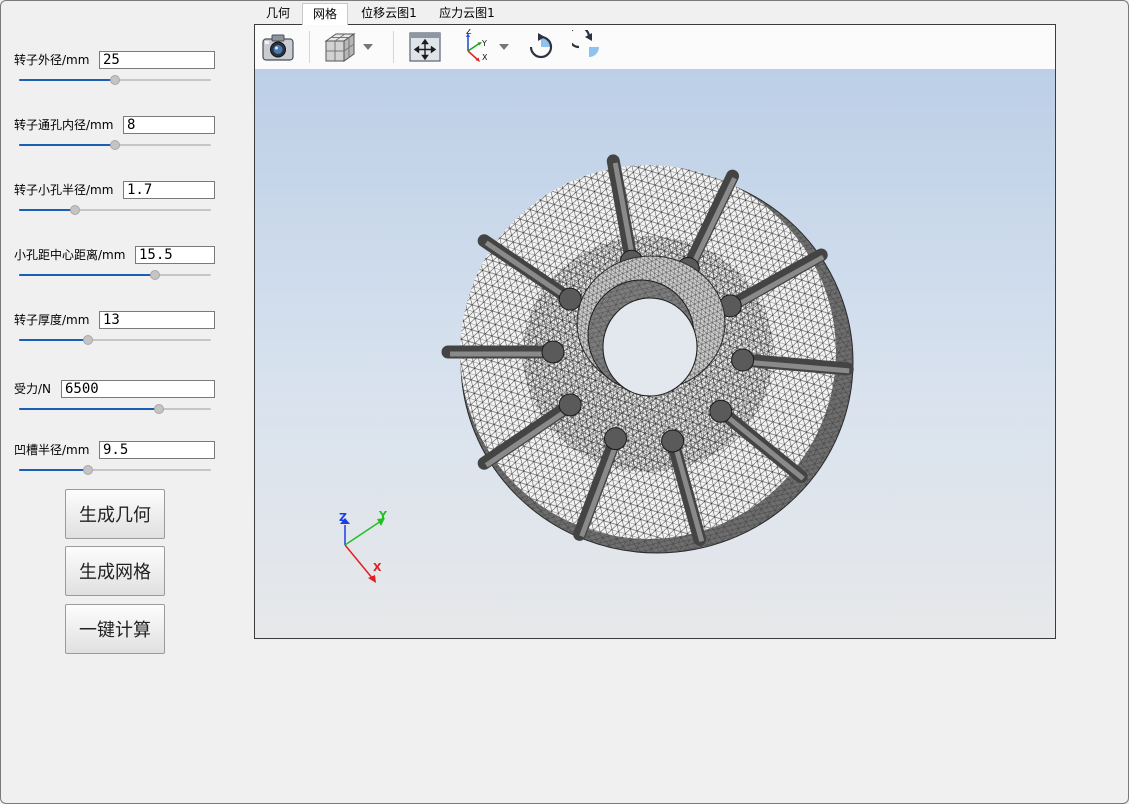  What do you see at coordinates (469, 32) in the screenshot?
I see `svg-text: Z` at bounding box center [469, 32].